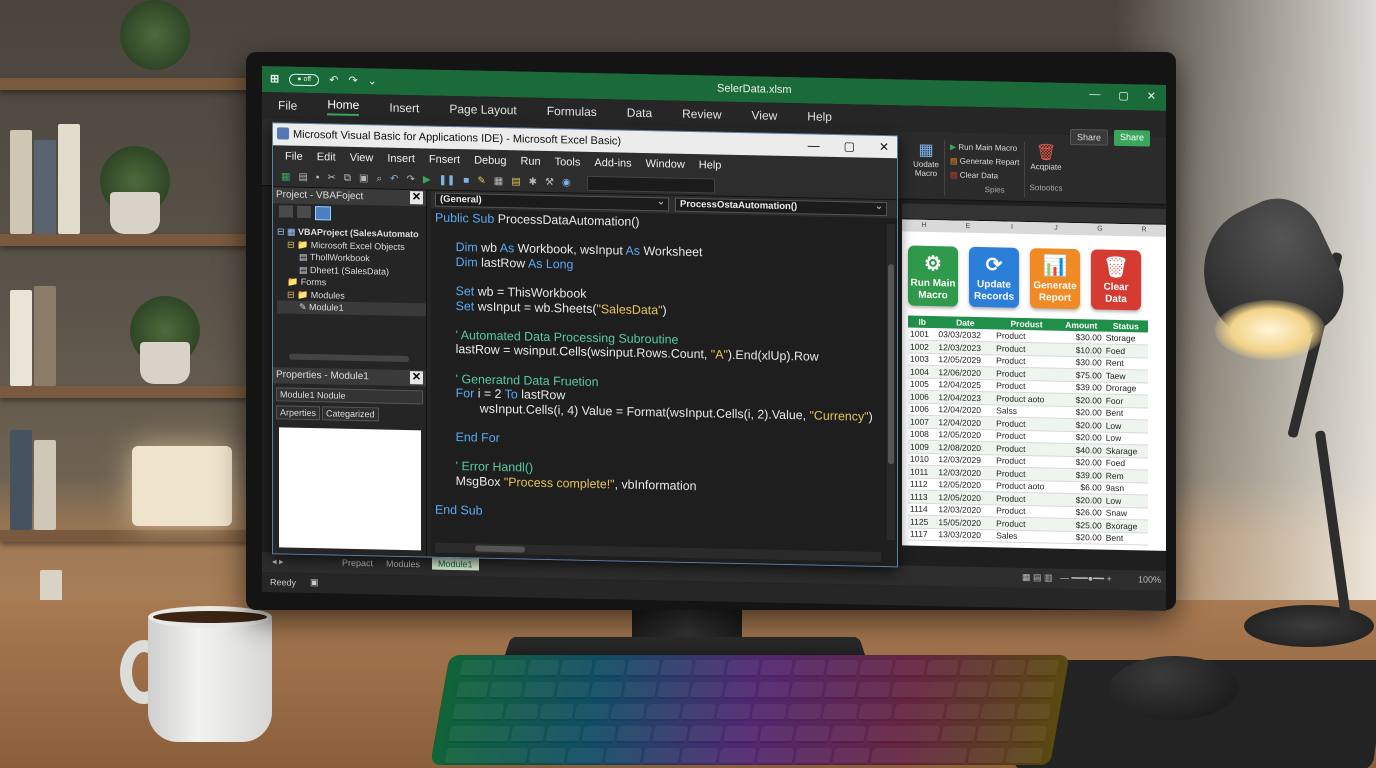 This screenshot has width=1376, height=768. I want to click on table-cell: $40.00, so click(1081, 450).